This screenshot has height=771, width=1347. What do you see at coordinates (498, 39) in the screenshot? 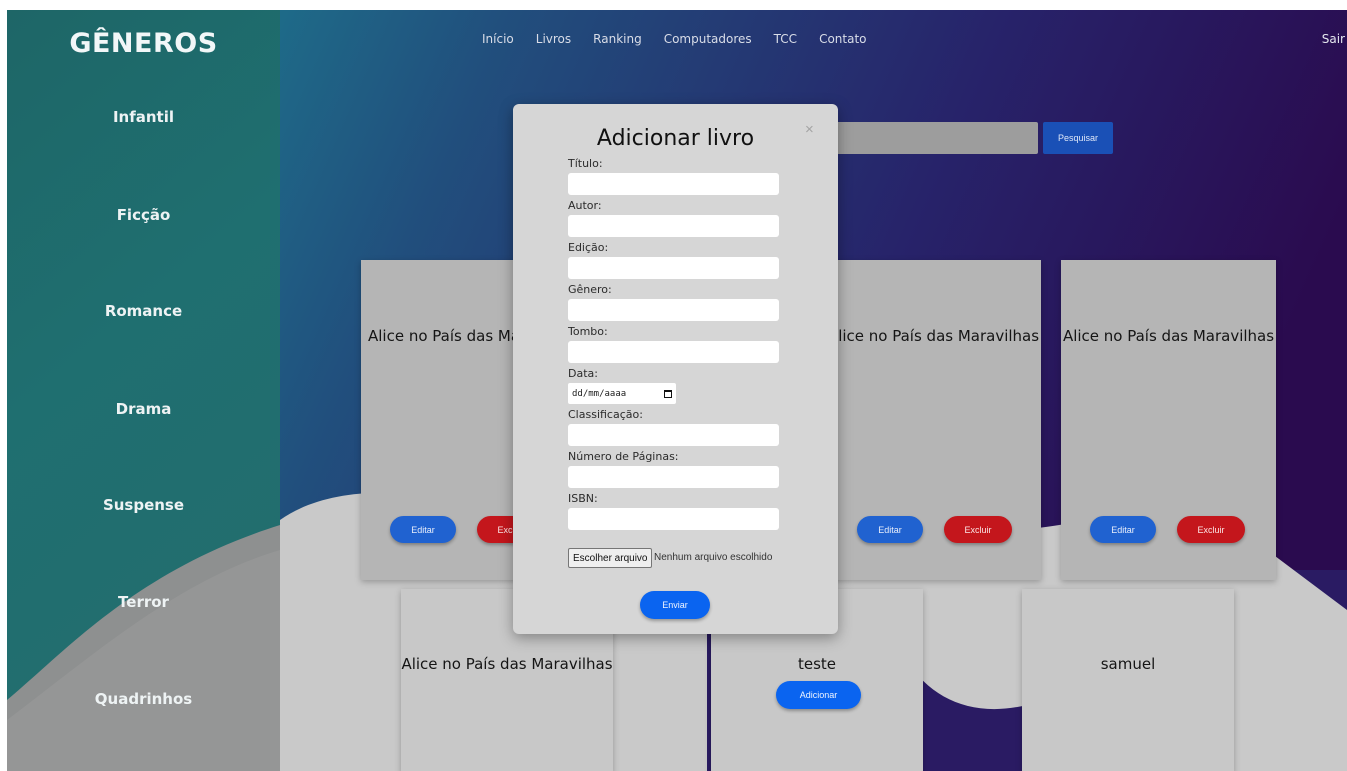
I see `nav-inicio: Início` at bounding box center [498, 39].